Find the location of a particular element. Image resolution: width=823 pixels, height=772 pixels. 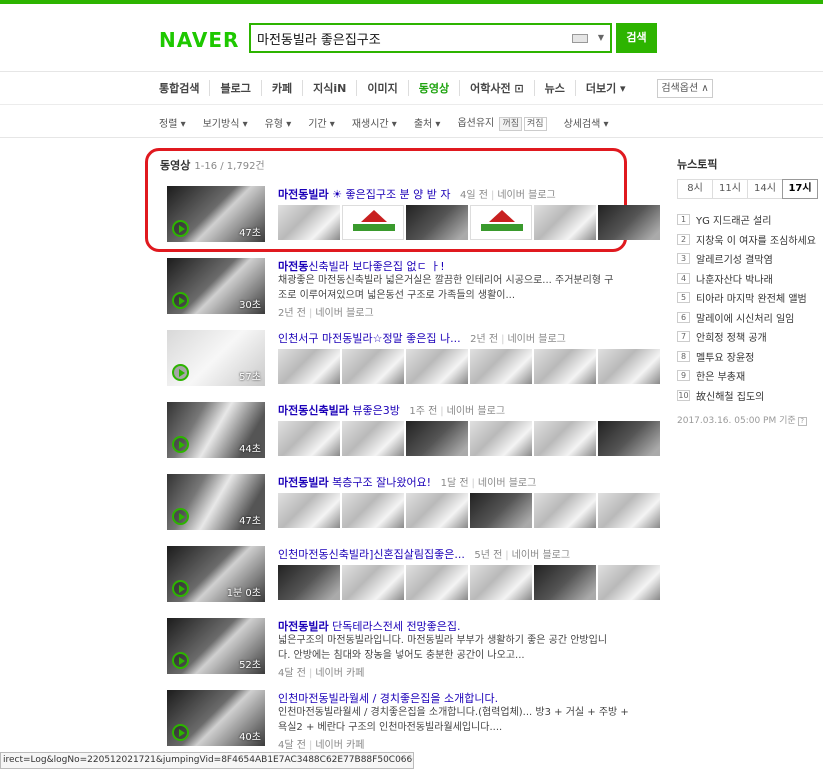

news-item: 9 한은 부총재 is located at coordinates (746, 376).